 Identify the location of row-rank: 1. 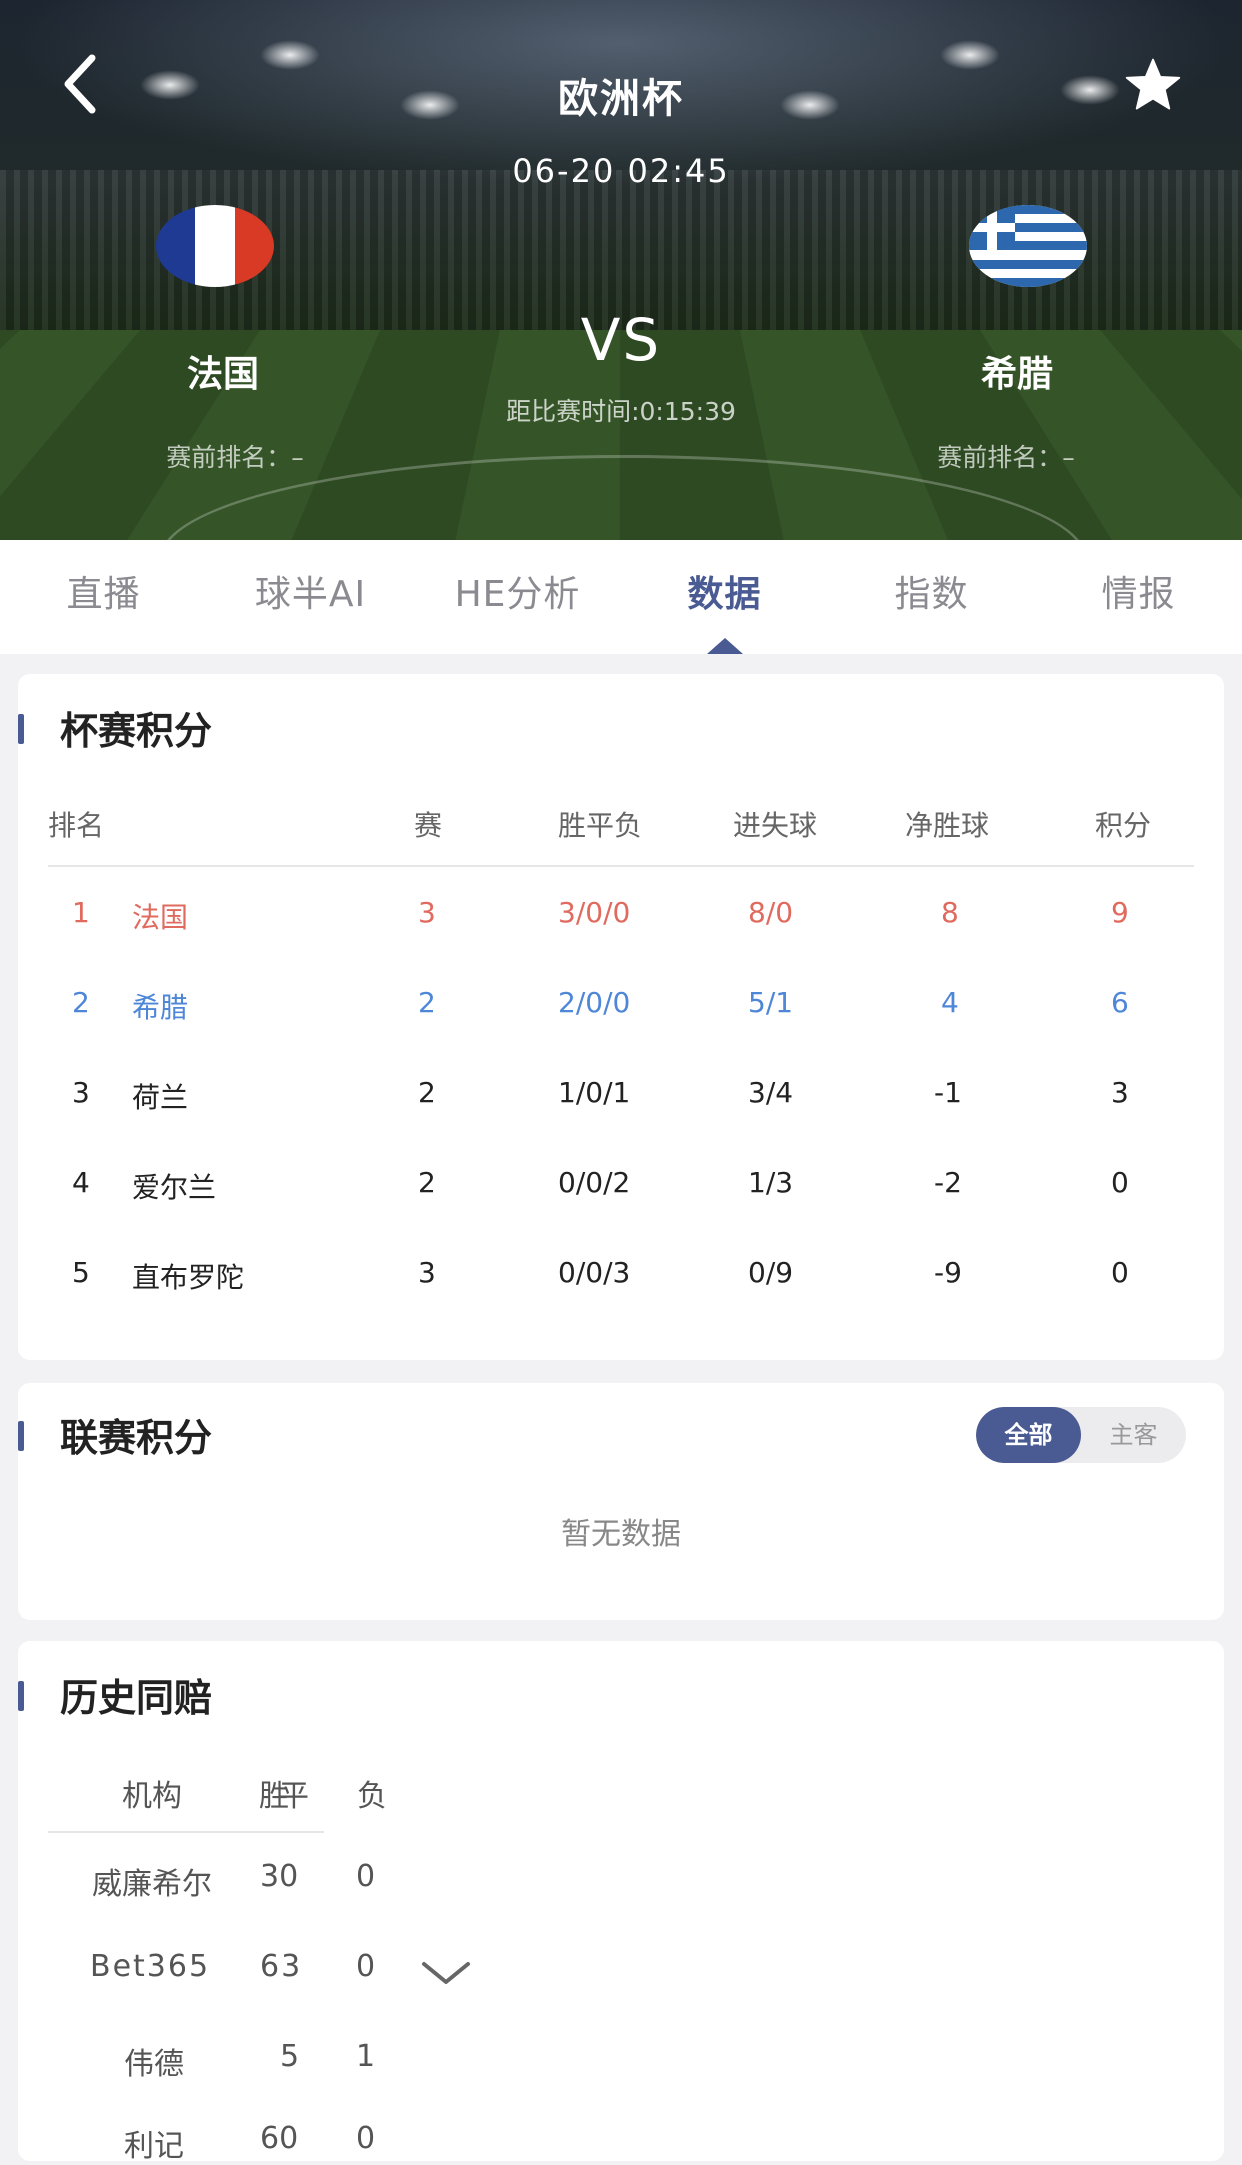
(81, 912).